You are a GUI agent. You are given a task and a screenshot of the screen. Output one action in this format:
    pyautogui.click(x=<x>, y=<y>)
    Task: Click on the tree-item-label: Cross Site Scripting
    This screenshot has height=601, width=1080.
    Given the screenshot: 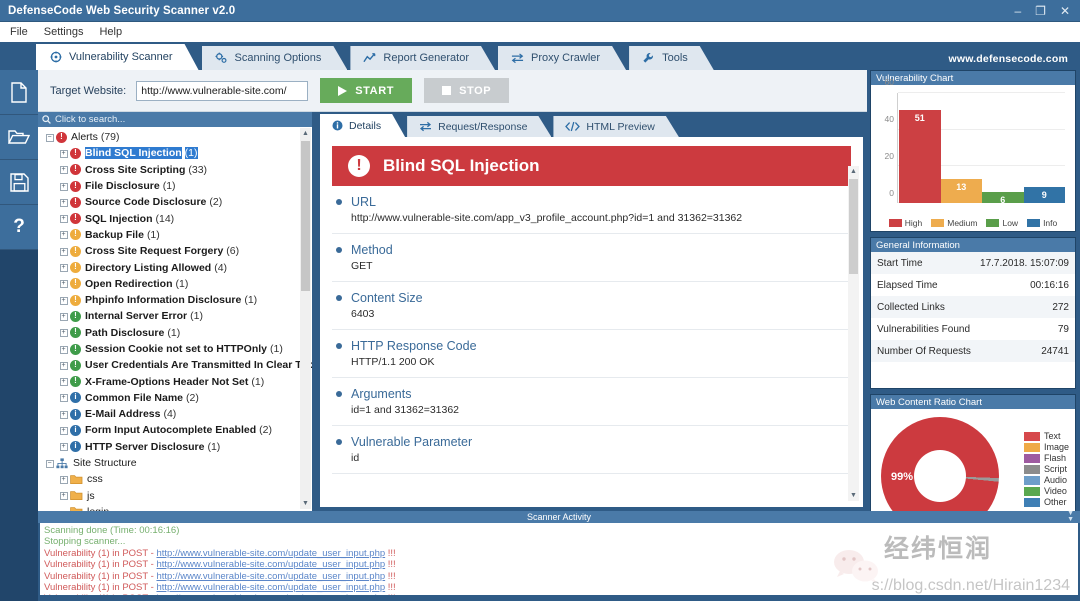 What is the action you would take?
    pyautogui.click(x=135, y=169)
    